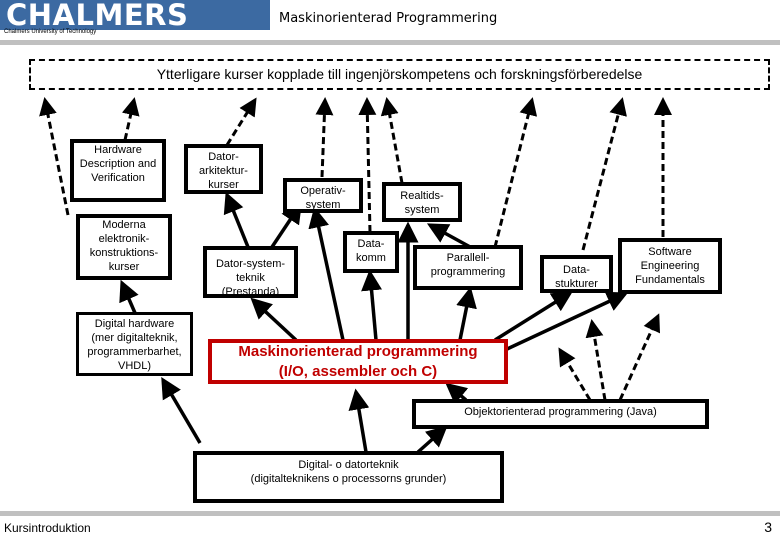 The image size is (780, 540). I want to click on footer-divider, so click(390, 513).